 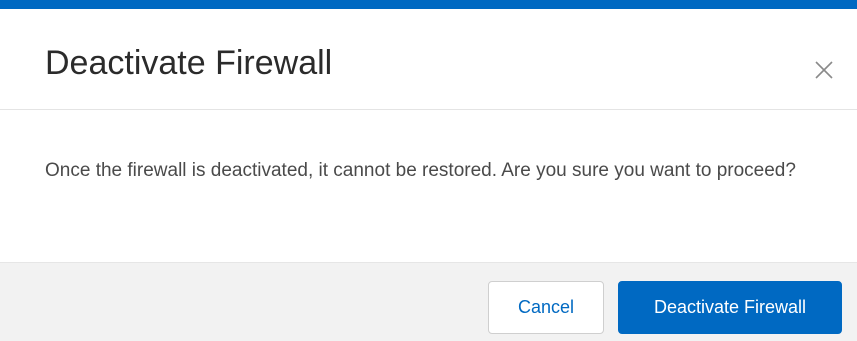 What do you see at coordinates (428, 4) in the screenshot?
I see `accent-top-bar` at bounding box center [428, 4].